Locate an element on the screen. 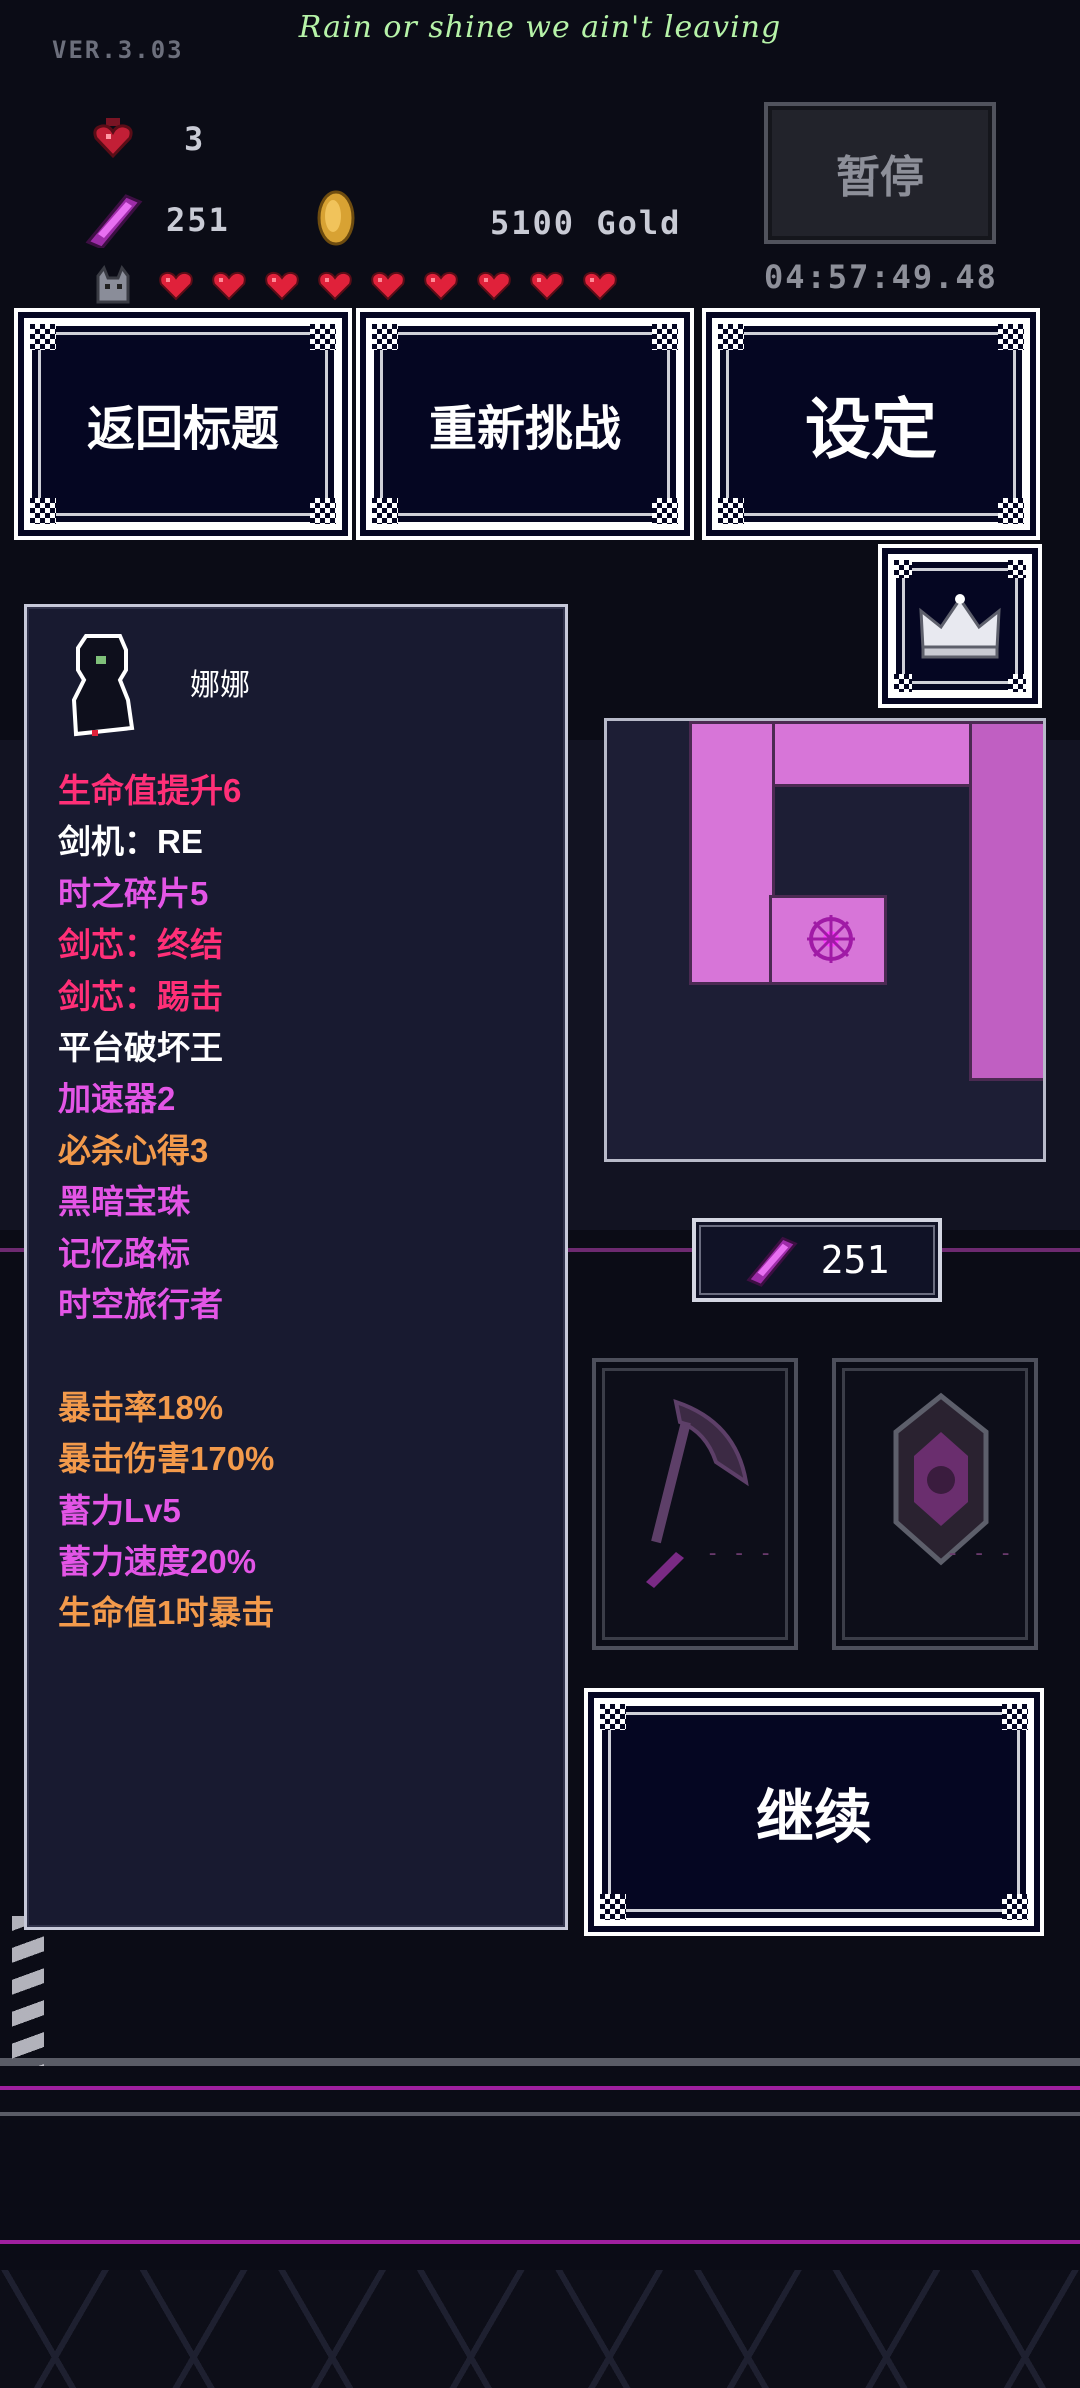  now-playing-text: Rain or shine we ain't leaving is located at coordinates (540, 27).